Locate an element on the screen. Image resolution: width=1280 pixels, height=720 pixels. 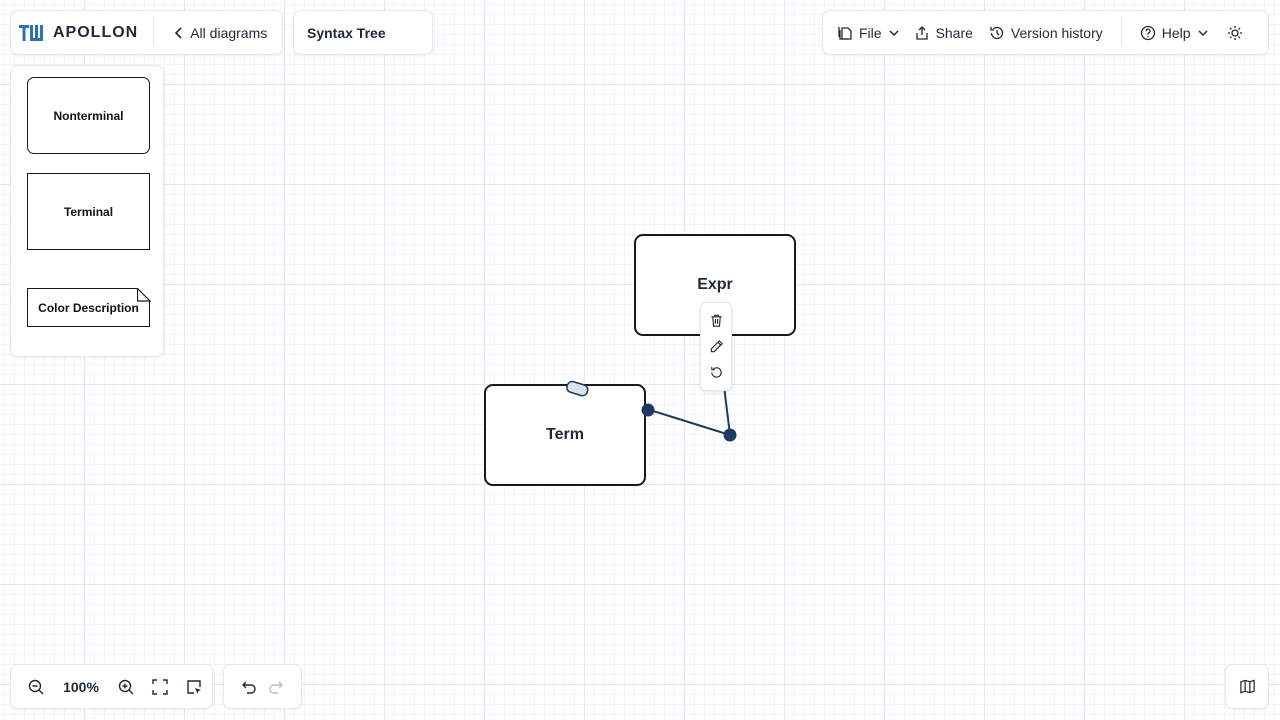
zoom-in-button is located at coordinates (126, 687).